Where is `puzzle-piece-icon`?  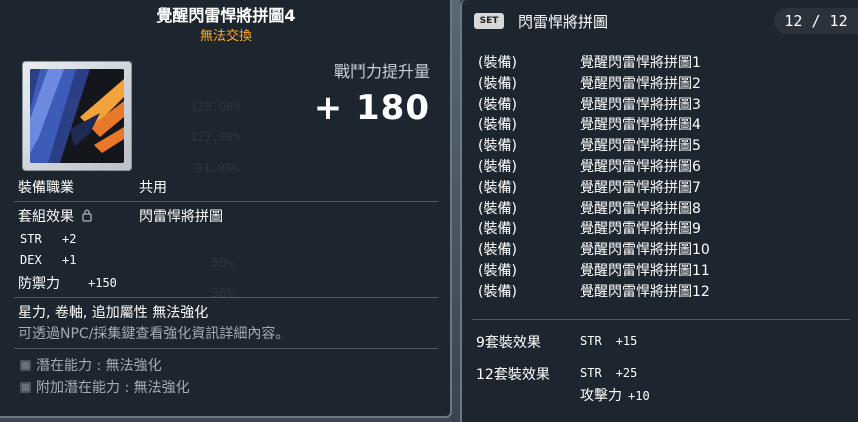
puzzle-piece-icon is located at coordinates (77, 116).